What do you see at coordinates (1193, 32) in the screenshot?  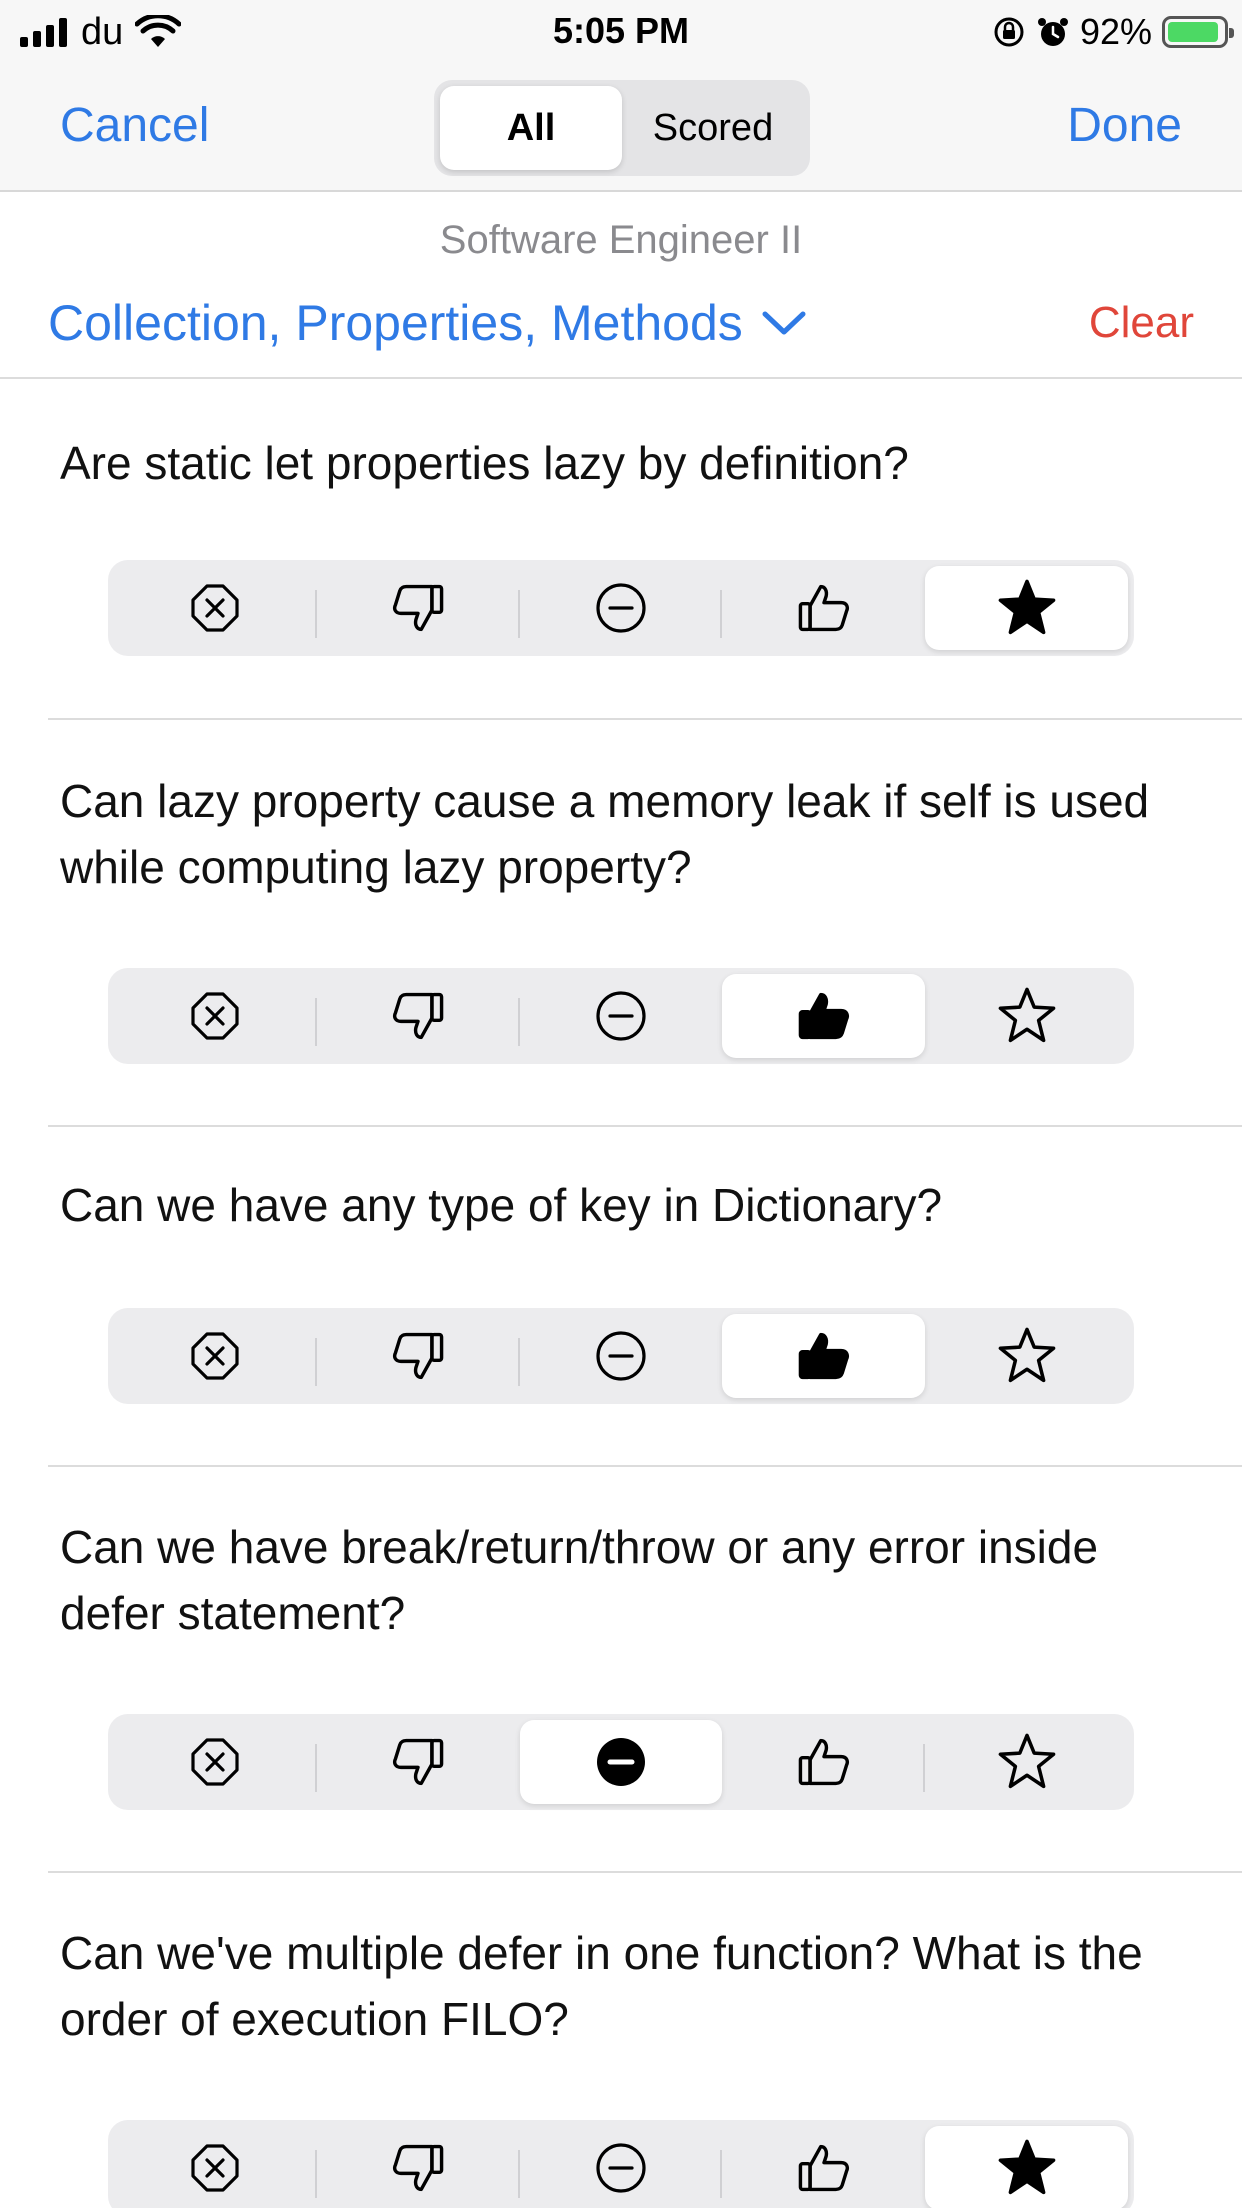 I see `battery-fill` at bounding box center [1193, 32].